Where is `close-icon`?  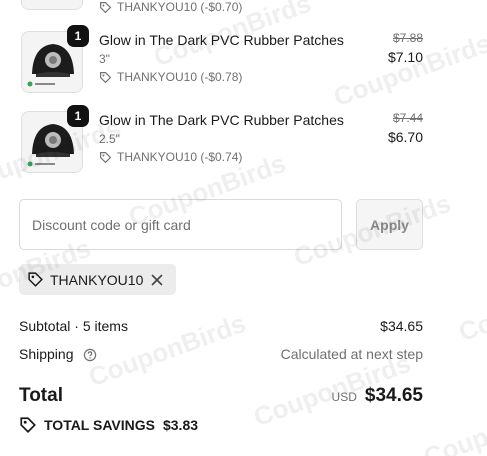 close-icon is located at coordinates (157, 279).